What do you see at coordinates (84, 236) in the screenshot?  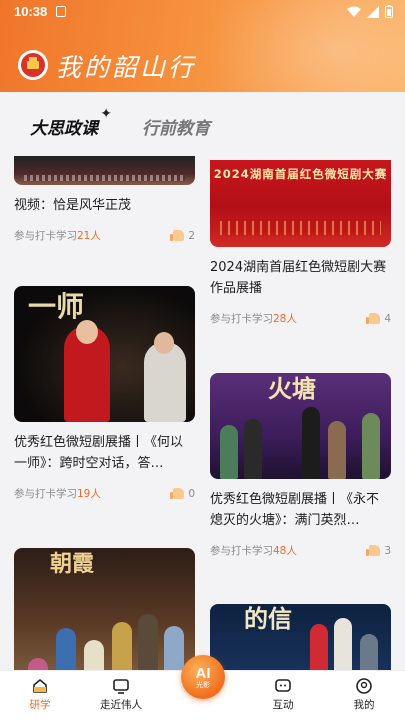 I see `participation-count: 21` at bounding box center [84, 236].